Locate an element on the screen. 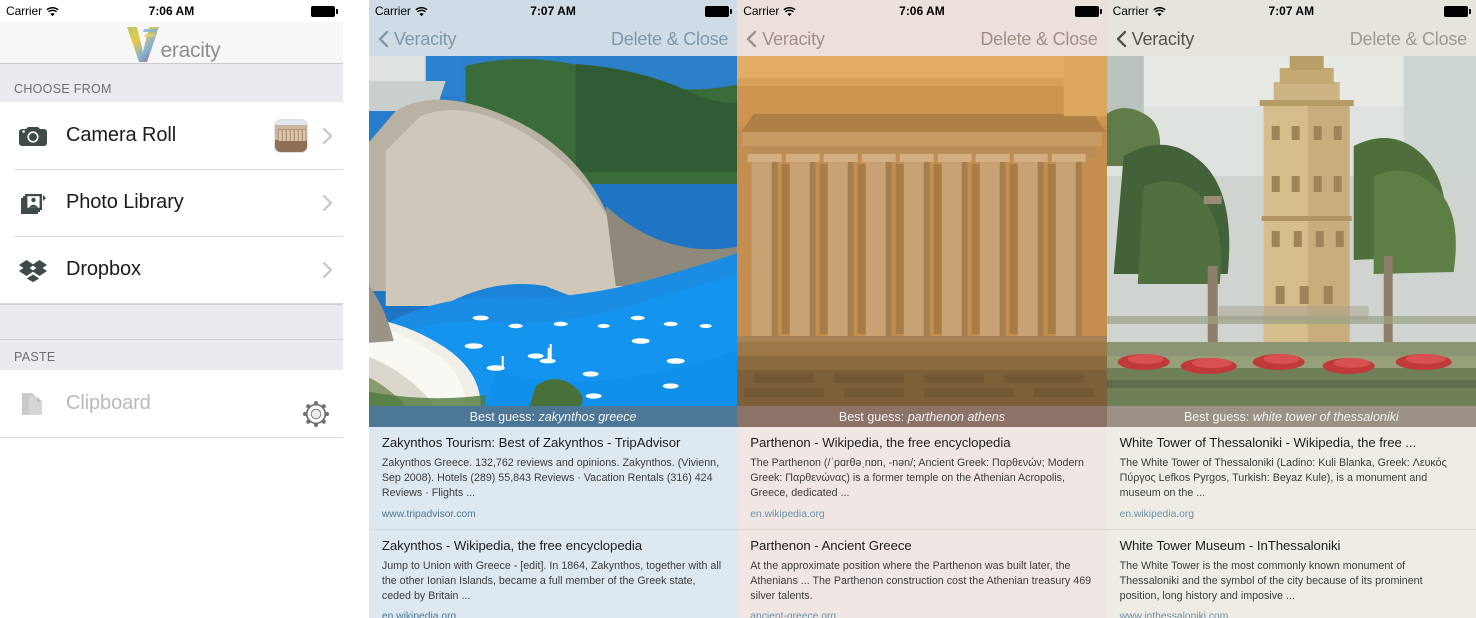 The height and width of the screenshot is (618, 1476). sidebar-item-label: Dropbox is located at coordinates (103, 269).